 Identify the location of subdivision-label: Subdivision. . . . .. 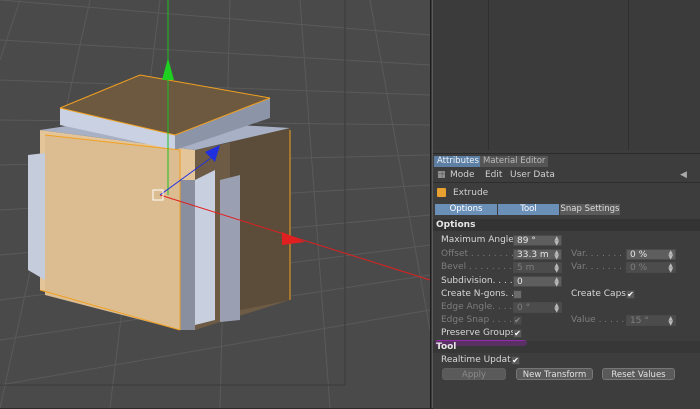
(480, 281).